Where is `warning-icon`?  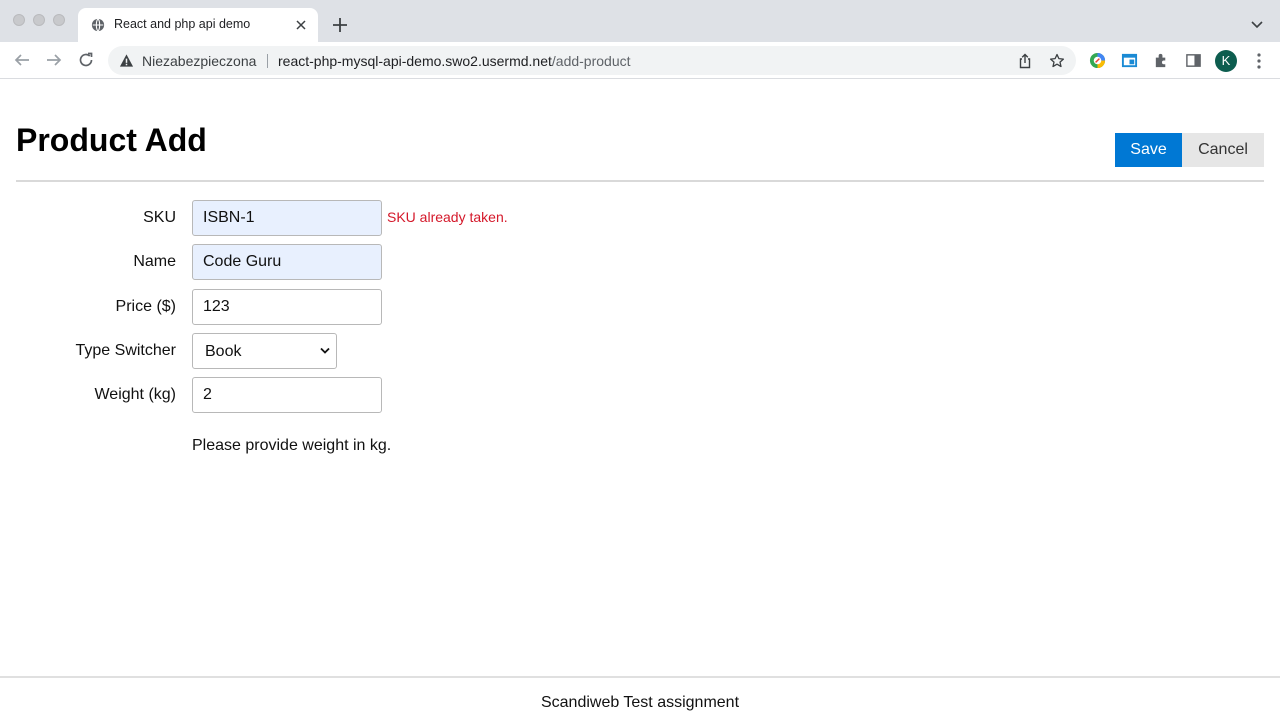 warning-icon is located at coordinates (126, 60).